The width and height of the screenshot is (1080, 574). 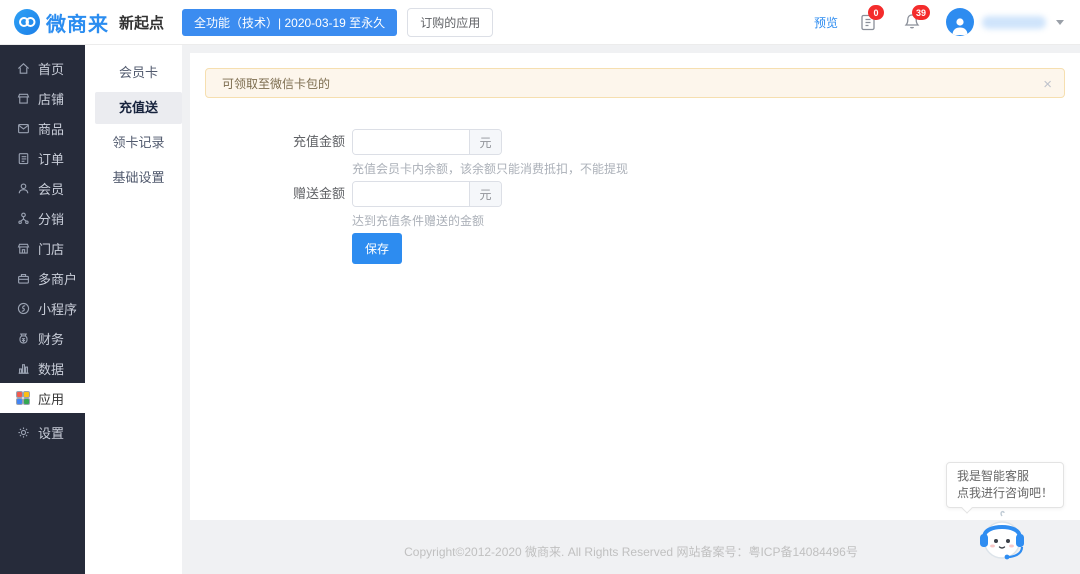 What do you see at coordinates (23, 368) in the screenshot?
I see `data-icon` at bounding box center [23, 368].